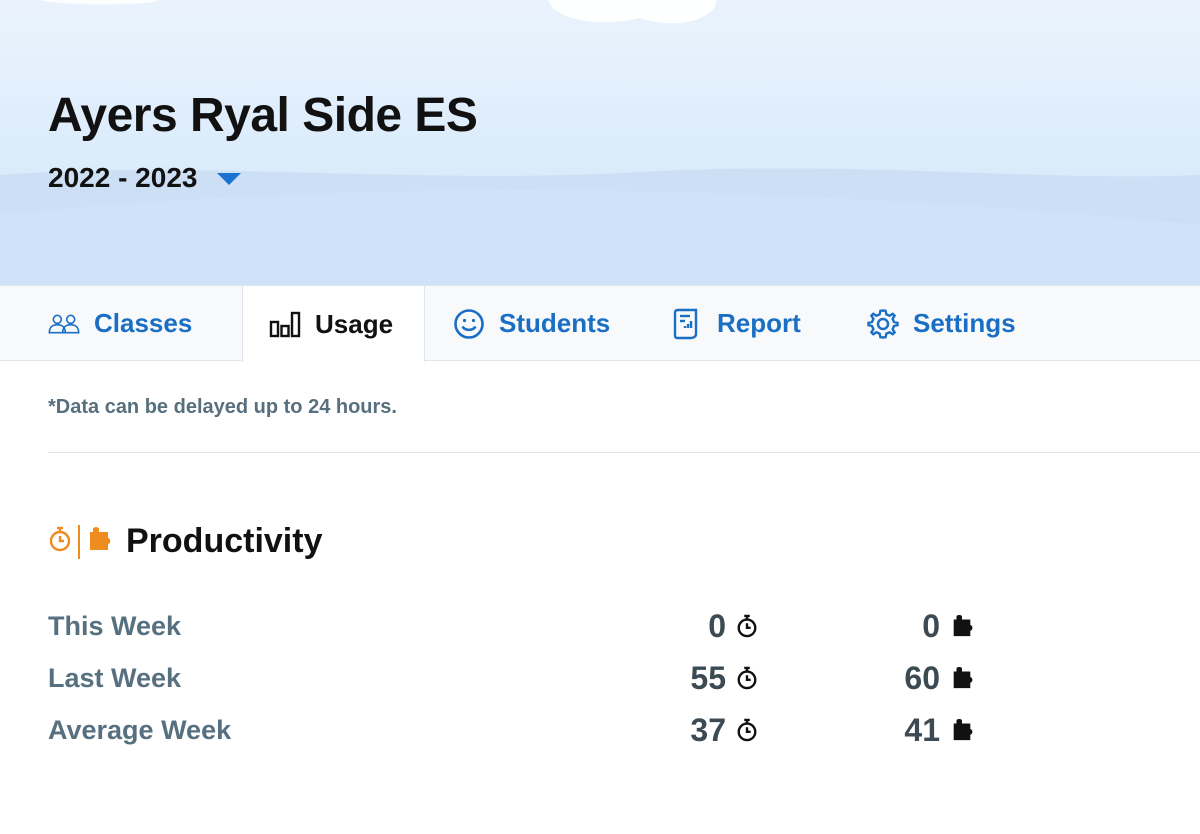 The image size is (1200, 834). What do you see at coordinates (931, 625) in the screenshot?
I see `puzzle-number: 0` at bounding box center [931, 625].